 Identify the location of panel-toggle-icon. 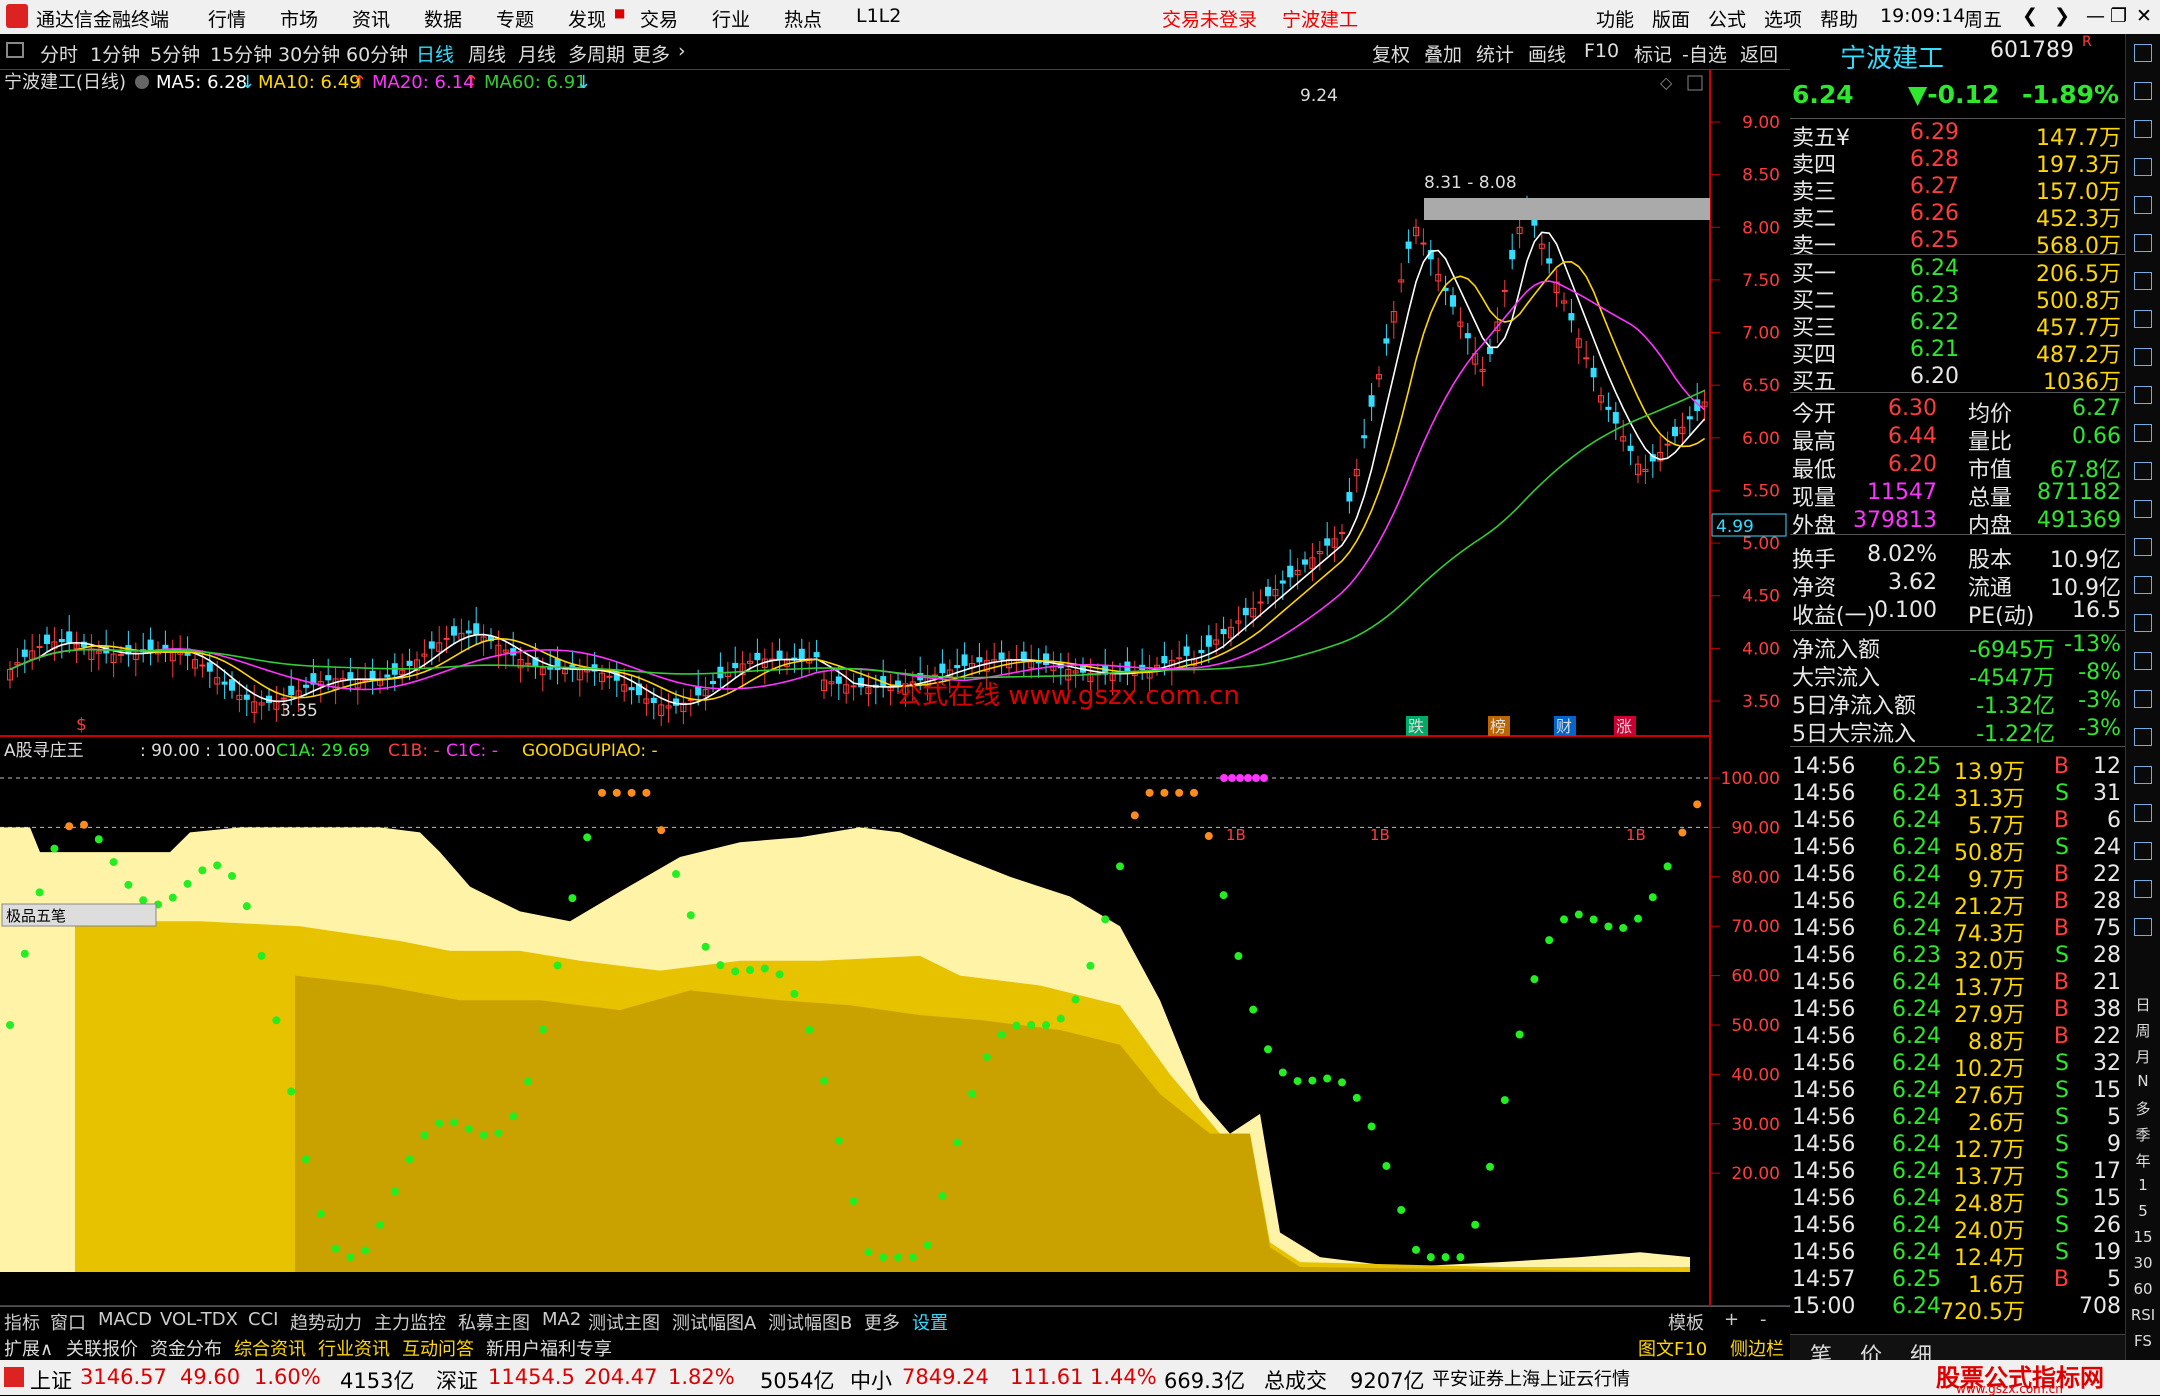
(15, 50).